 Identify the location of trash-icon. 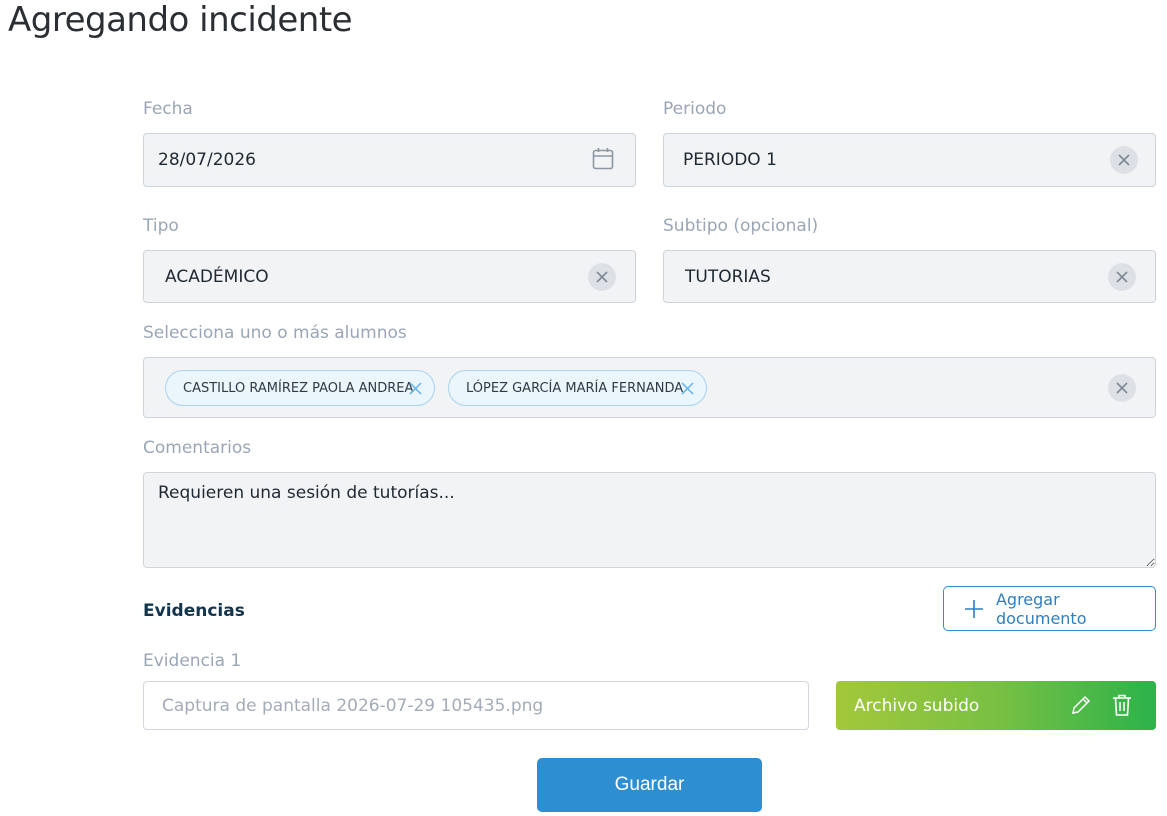
(1122, 705).